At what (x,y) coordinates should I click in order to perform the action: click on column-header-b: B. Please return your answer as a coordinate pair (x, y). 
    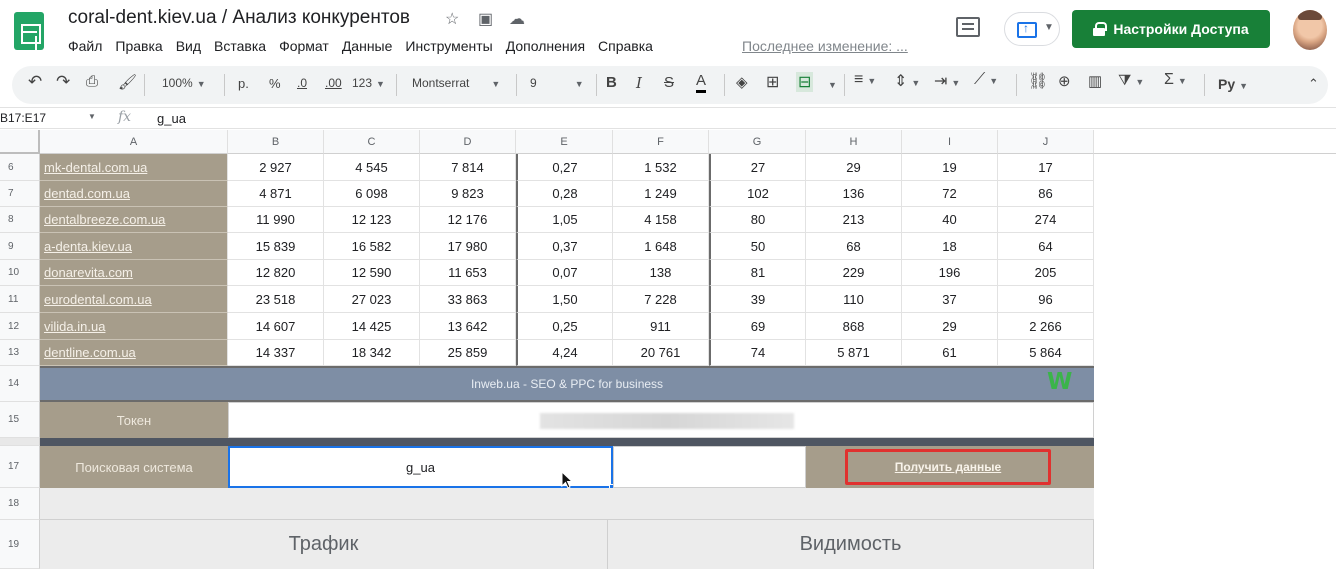
    Looking at the image, I should click on (276, 142).